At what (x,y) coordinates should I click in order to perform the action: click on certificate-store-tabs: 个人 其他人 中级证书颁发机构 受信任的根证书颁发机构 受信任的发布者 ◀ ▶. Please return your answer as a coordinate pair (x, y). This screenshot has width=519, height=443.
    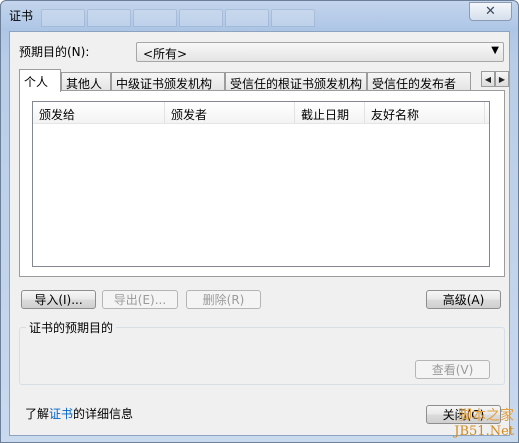
    Looking at the image, I should click on (264, 80).